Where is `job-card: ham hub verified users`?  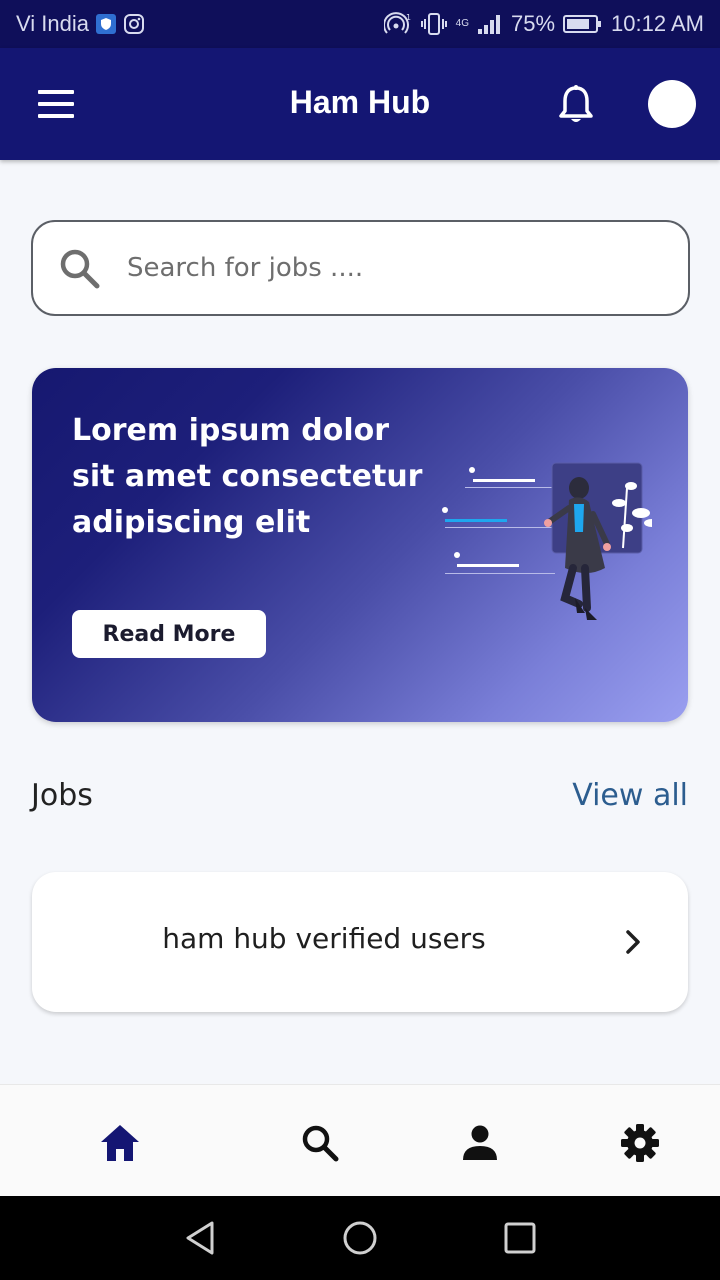
job-card: ham hub verified users is located at coordinates (360, 942).